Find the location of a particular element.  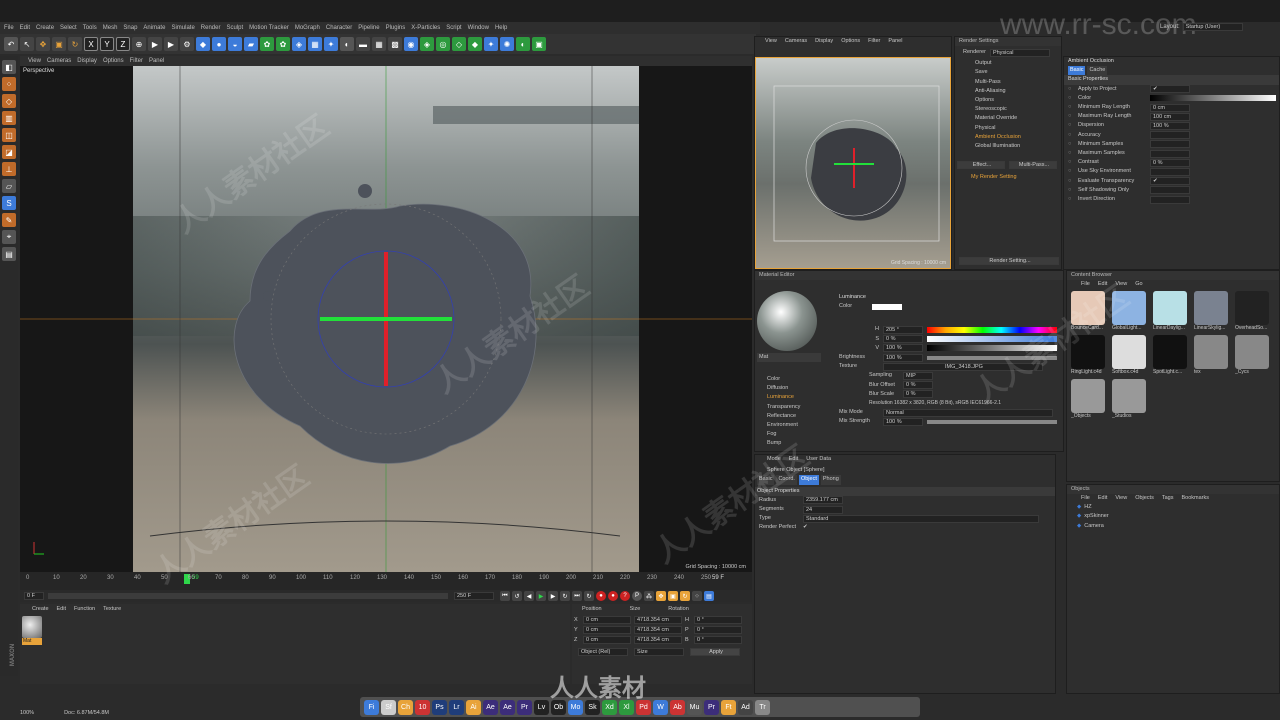

goto-start-icon: ⏮ is located at coordinates (505, 596).